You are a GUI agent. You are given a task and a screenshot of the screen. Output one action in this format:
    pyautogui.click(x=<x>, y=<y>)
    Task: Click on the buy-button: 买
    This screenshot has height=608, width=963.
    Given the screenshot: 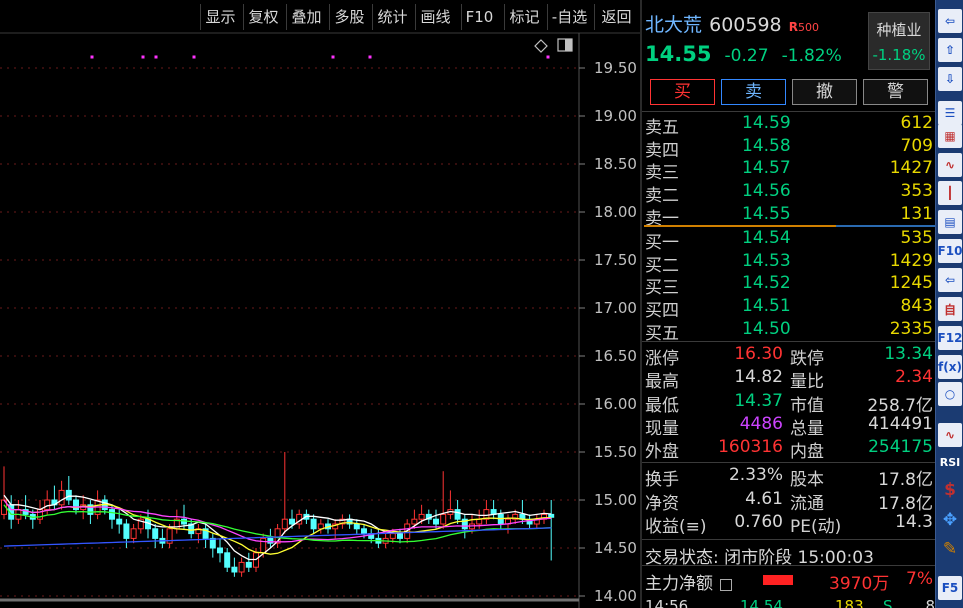 What is the action you would take?
    pyautogui.click(x=682, y=92)
    